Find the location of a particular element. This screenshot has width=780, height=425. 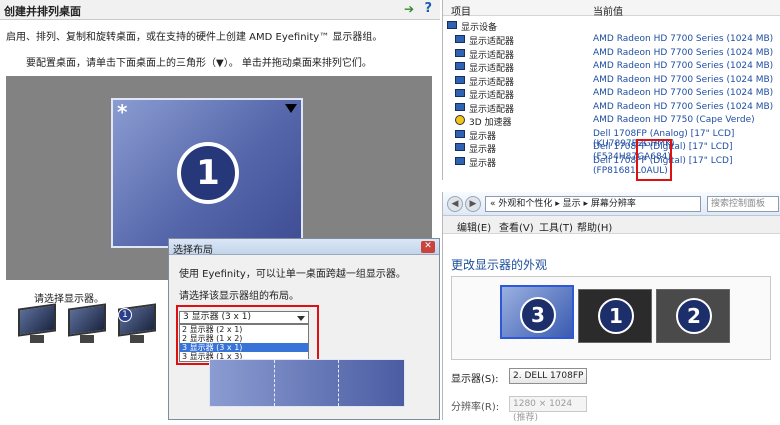

resolution-select: 1280 × 1024 (推荐) is located at coordinates (548, 409).